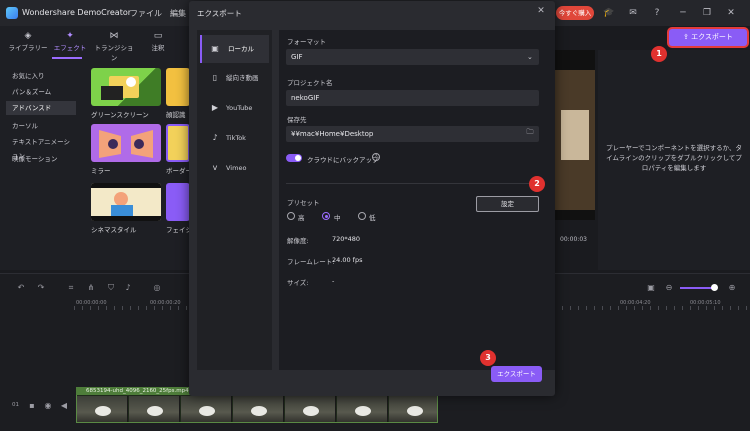  Describe the element at coordinates (128, 288) in the screenshot. I see `microphone-icon: ♪` at that location.